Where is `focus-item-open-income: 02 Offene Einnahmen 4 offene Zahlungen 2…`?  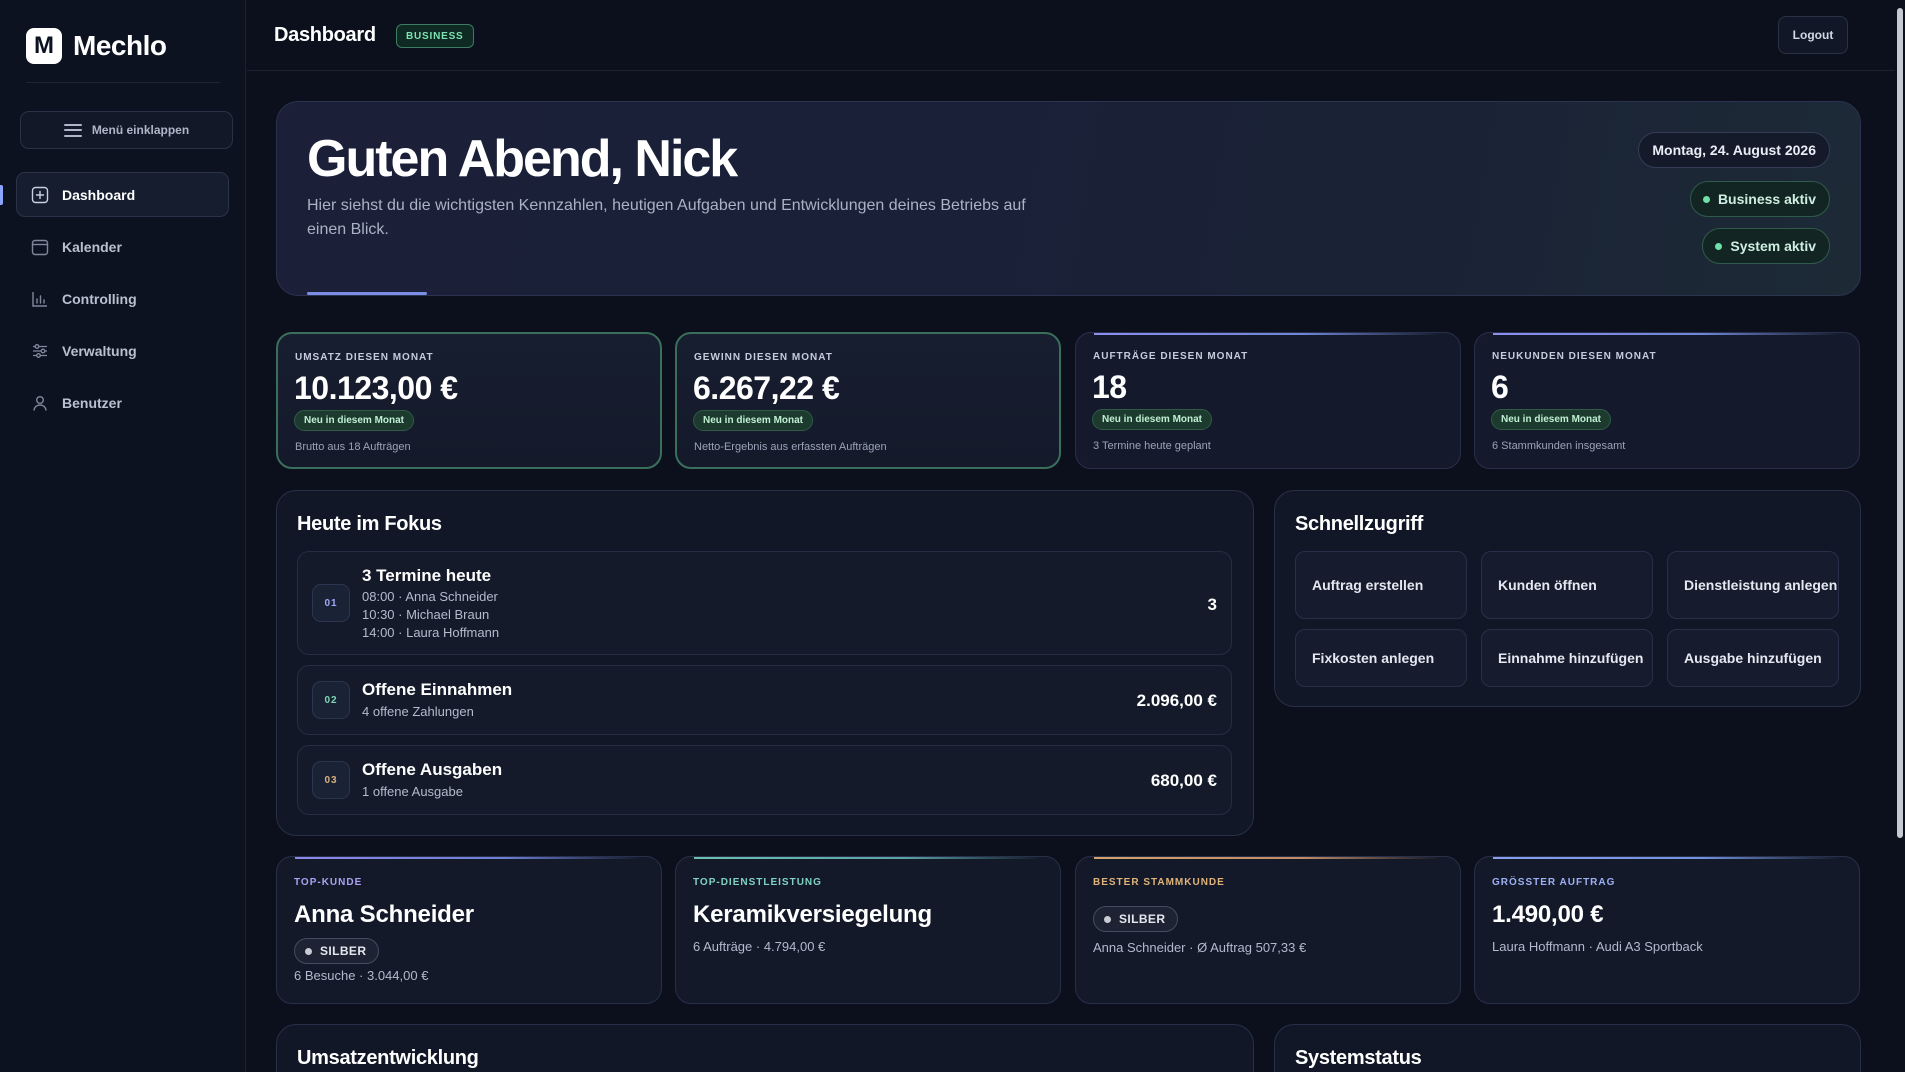
focus-item-open-income: 02 Offene Einnahmen 4 offene Zahlungen 2… is located at coordinates (764, 700).